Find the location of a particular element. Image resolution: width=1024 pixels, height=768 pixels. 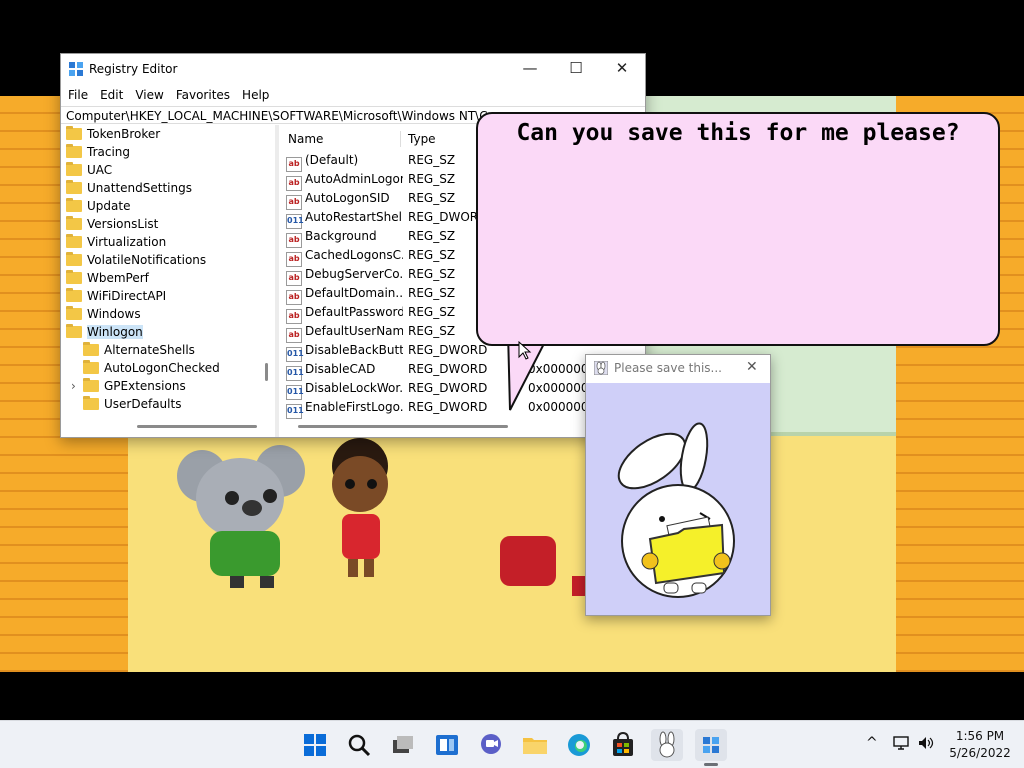

maximize-button: ☐ is located at coordinates (576, 69).